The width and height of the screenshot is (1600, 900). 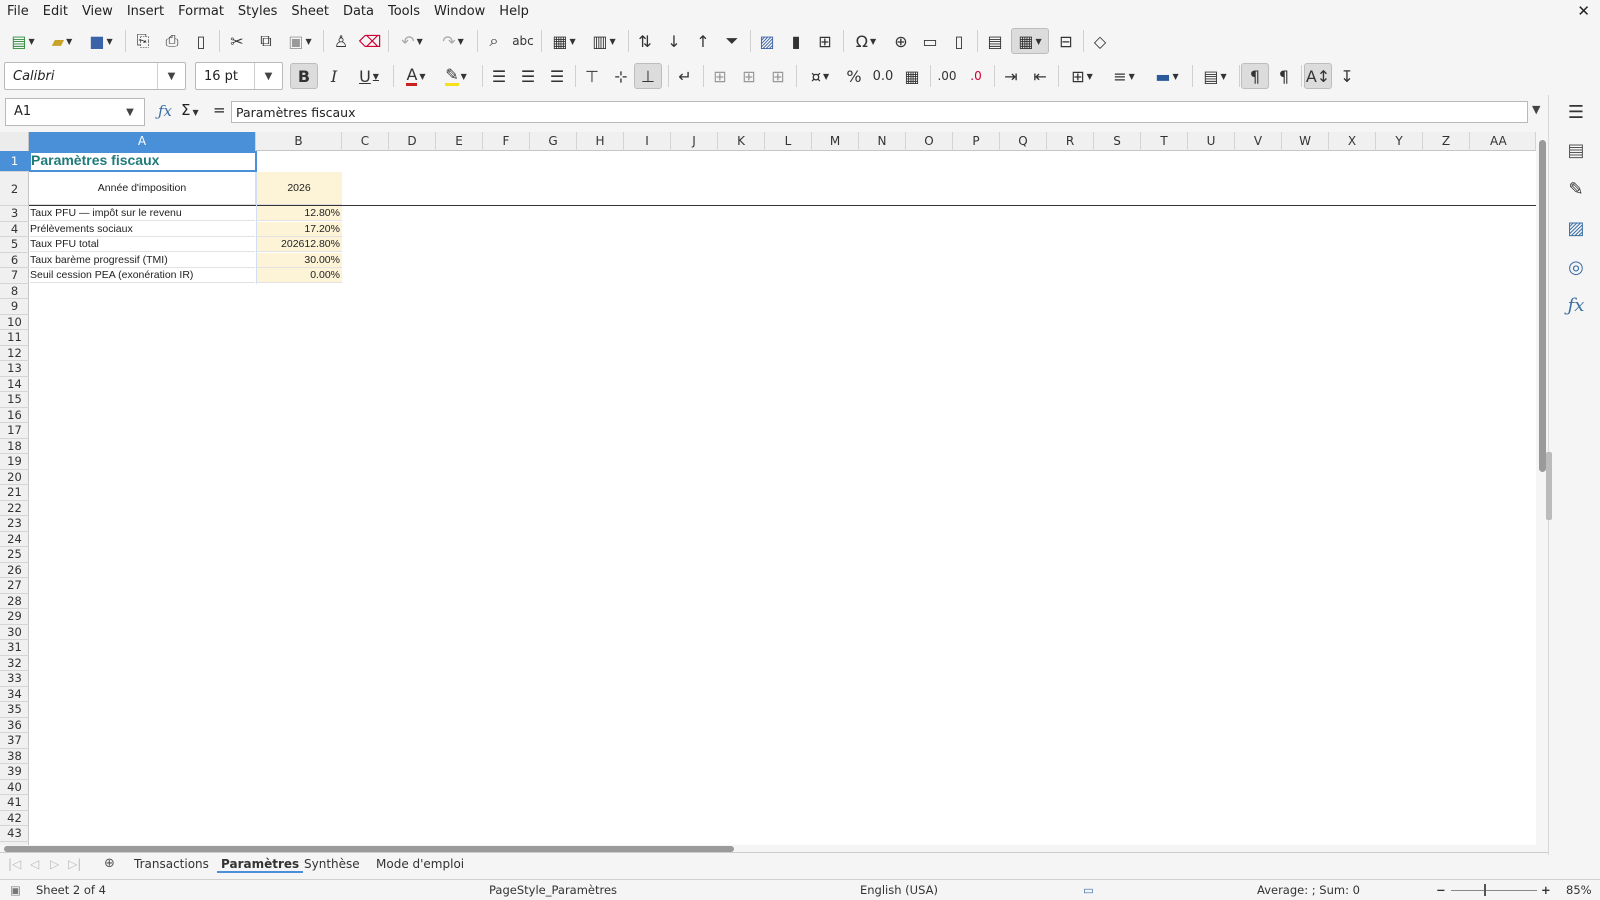 I want to click on menu-tools: Tools, so click(x=404, y=11).